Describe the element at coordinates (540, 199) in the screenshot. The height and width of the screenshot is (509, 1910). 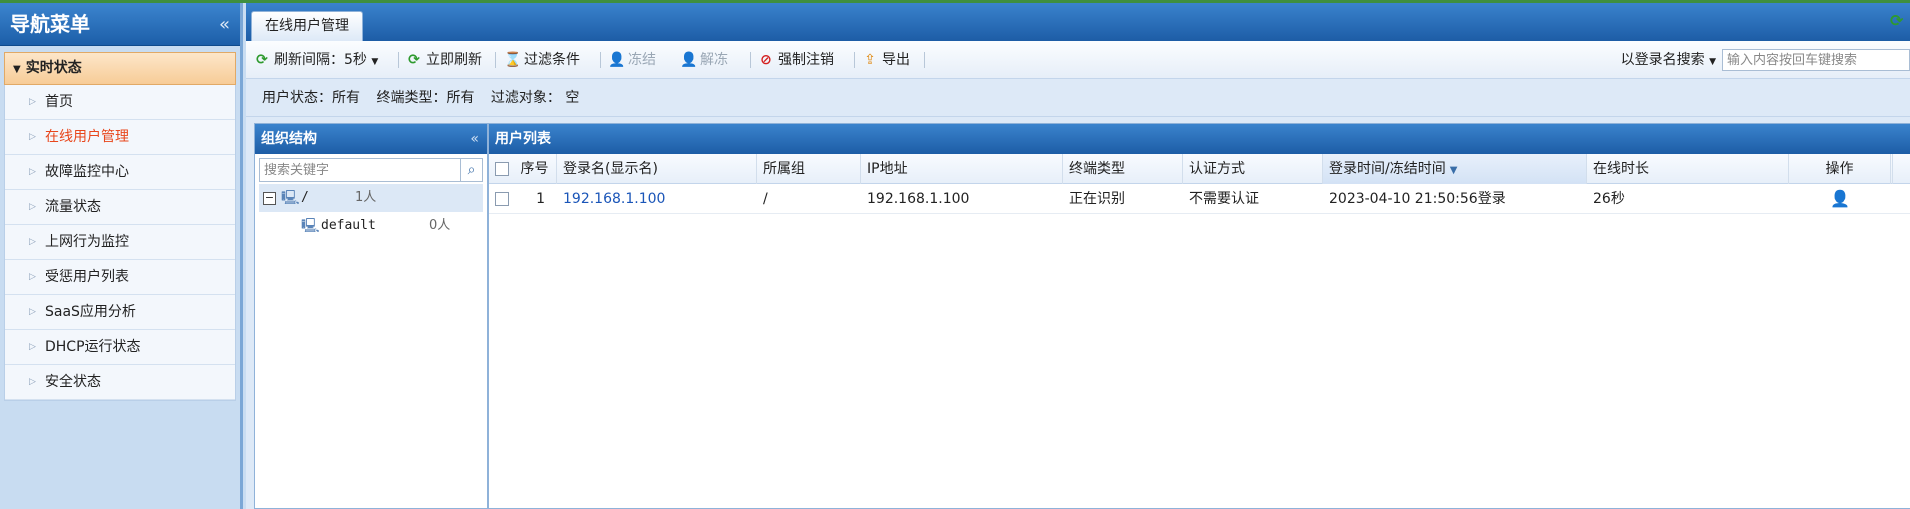
I see `cell-index: 1` at that location.